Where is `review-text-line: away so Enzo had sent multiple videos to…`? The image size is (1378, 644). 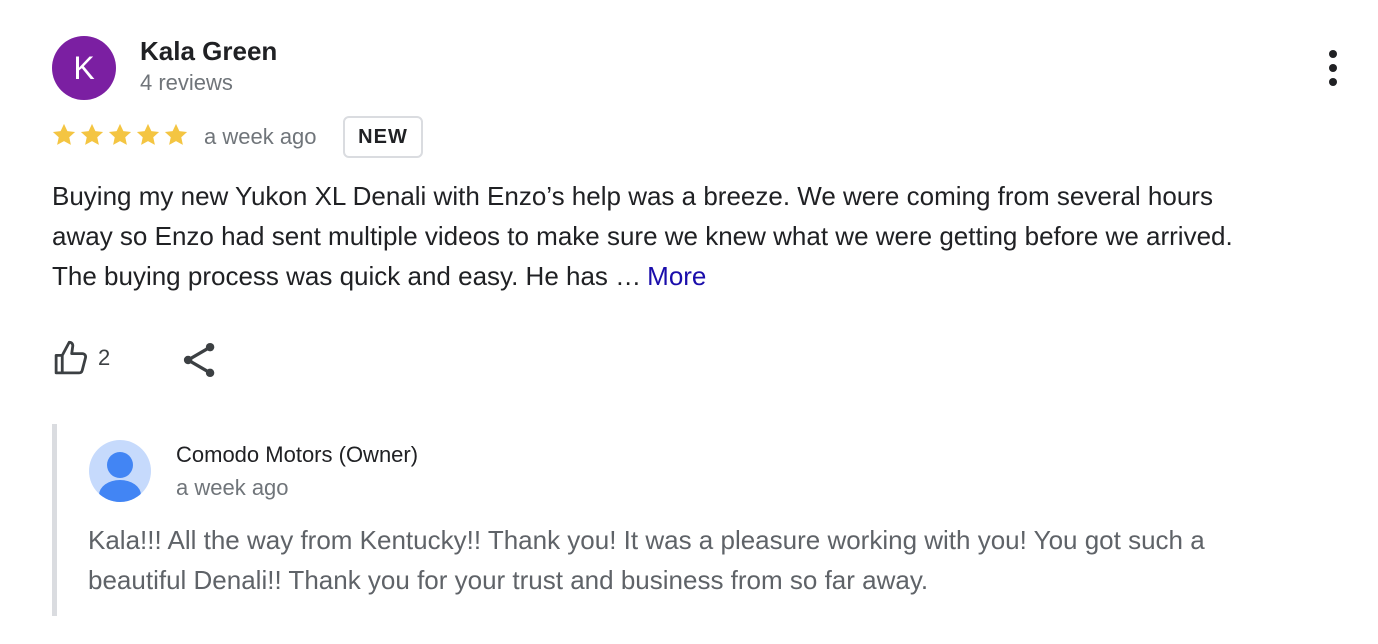 review-text-line: away so Enzo had sent multiple videos to… is located at coordinates (642, 236).